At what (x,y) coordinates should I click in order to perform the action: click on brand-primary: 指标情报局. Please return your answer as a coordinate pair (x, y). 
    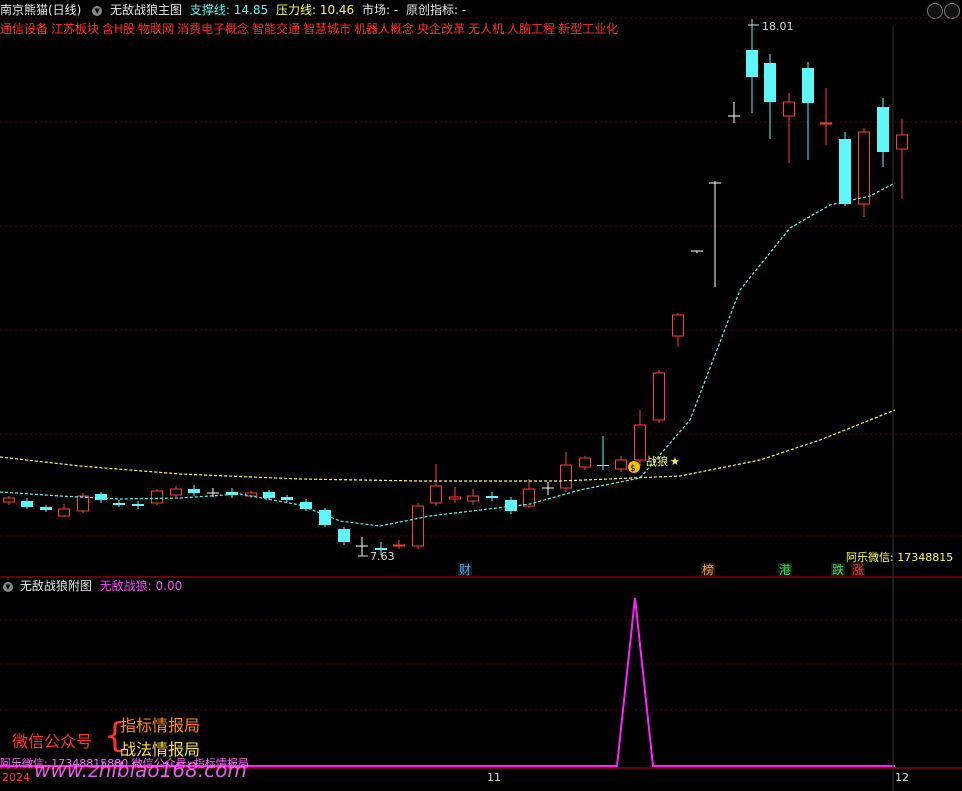
    Looking at the image, I should click on (160, 725).